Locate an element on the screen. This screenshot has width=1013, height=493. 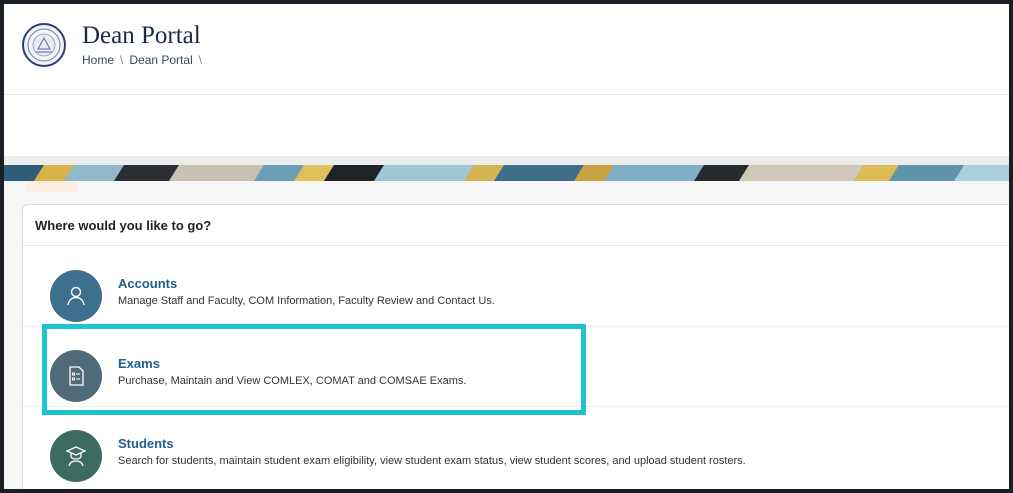
students-link: Students is located at coordinates (146, 443).